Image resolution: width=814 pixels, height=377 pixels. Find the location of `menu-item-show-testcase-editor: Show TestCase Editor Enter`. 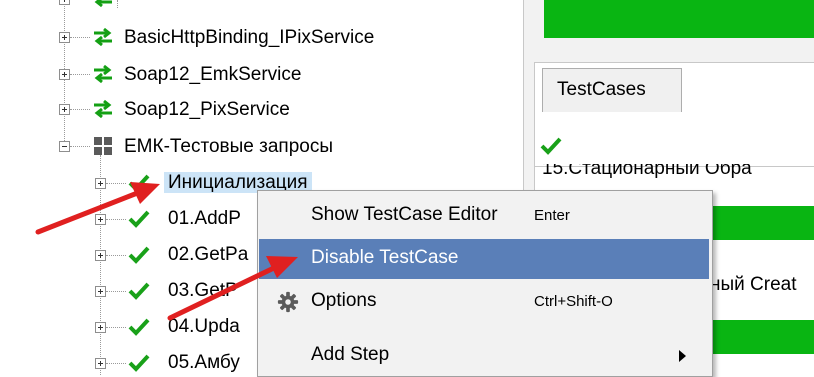

menu-item-show-testcase-editor: Show TestCase Editor Enter is located at coordinates (484, 216).